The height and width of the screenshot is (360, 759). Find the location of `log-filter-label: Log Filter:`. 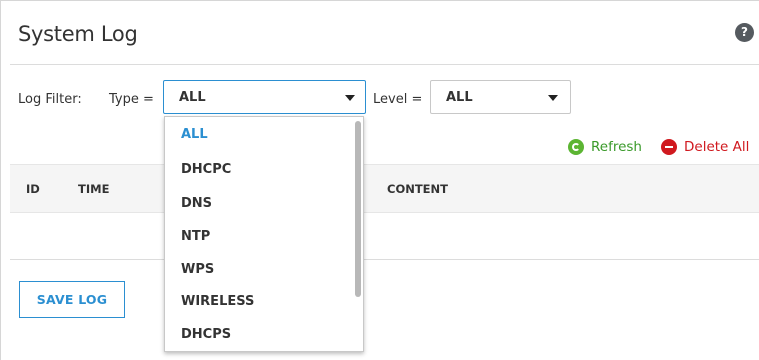

log-filter-label: Log Filter: is located at coordinates (50, 99).